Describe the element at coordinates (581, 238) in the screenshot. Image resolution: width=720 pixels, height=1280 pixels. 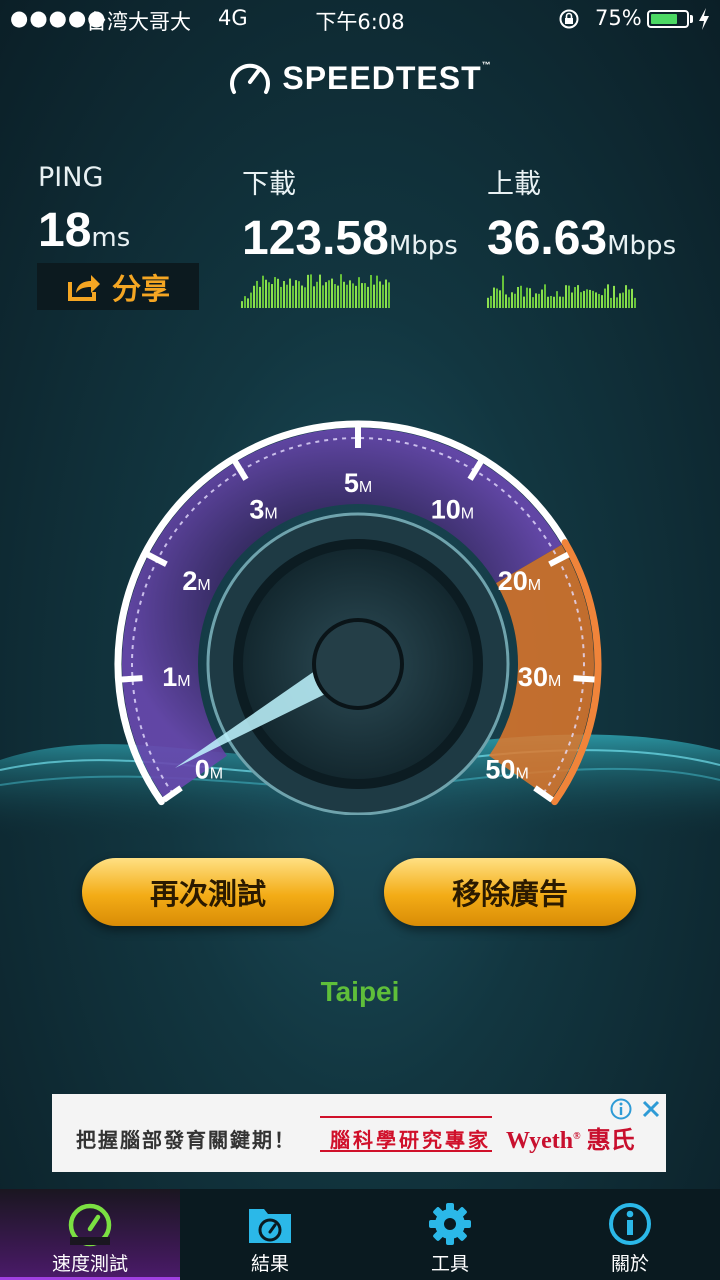
I see `upload-value-row: 36.63Mbps` at that location.